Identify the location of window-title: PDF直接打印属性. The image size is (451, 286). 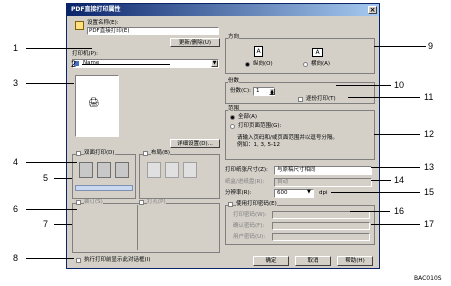
(96, 9).